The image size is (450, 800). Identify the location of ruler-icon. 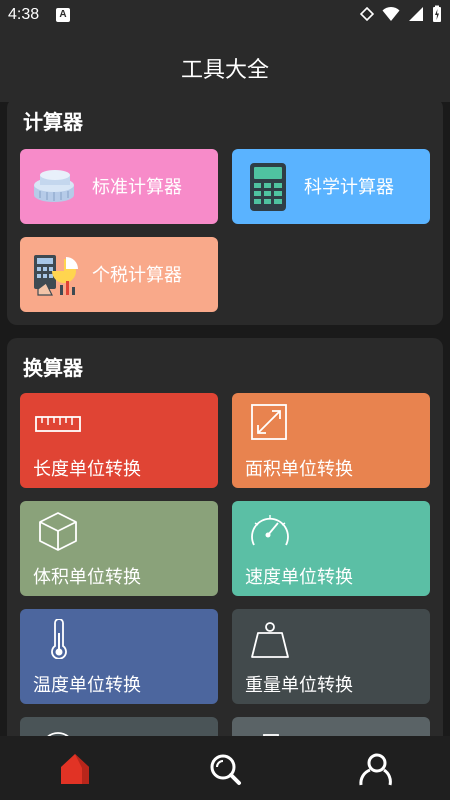
(58, 424).